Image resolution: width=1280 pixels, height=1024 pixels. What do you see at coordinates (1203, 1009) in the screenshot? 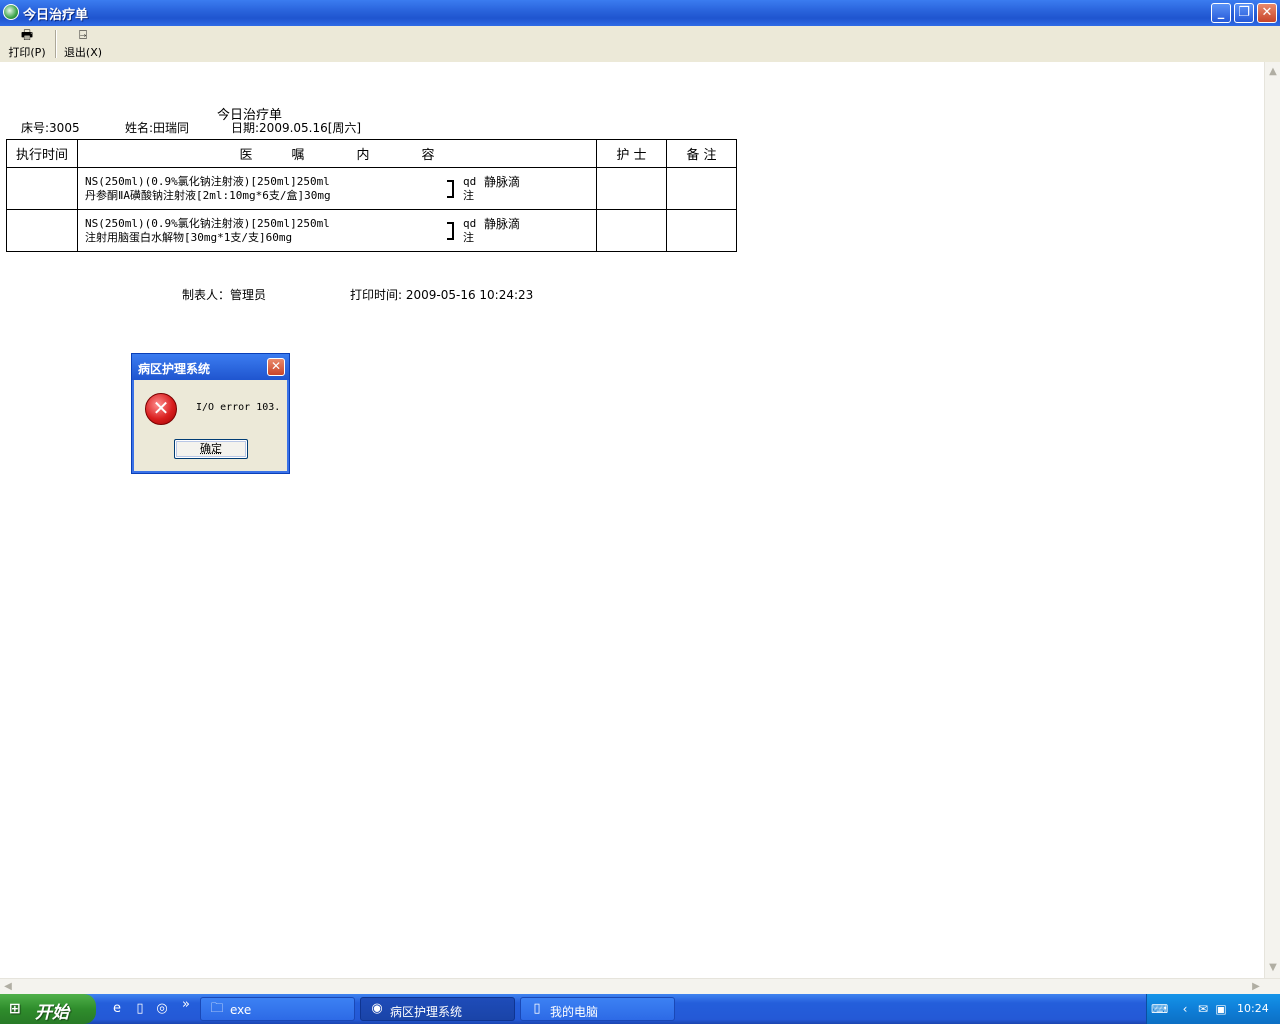
I see `mail-icon: ✉` at bounding box center [1203, 1009].